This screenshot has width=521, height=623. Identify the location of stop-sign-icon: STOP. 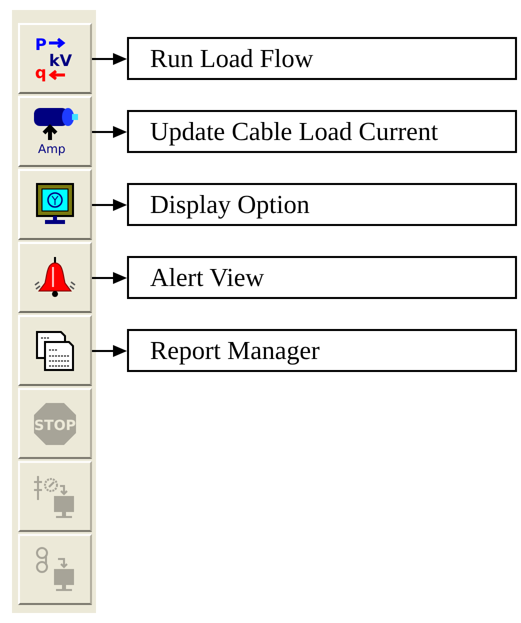
(55, 423).